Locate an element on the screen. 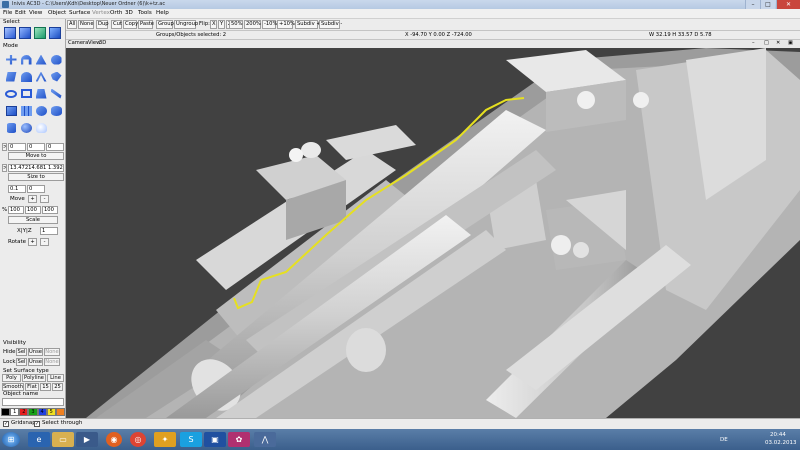  rectangle-tool-icon is located at coordinates (26, 93).